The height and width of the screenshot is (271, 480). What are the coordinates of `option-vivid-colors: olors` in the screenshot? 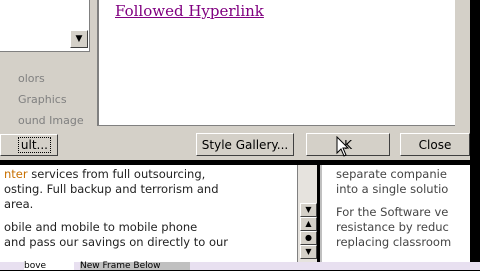 It's located at (51, 78).